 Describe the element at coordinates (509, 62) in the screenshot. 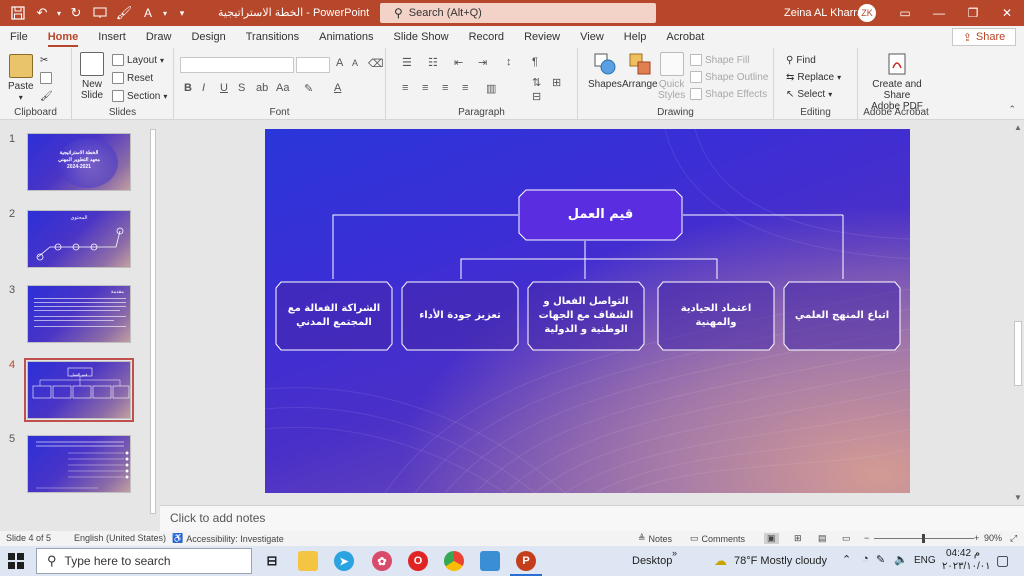

I see `line-spacing-icon: ↕` at that location.